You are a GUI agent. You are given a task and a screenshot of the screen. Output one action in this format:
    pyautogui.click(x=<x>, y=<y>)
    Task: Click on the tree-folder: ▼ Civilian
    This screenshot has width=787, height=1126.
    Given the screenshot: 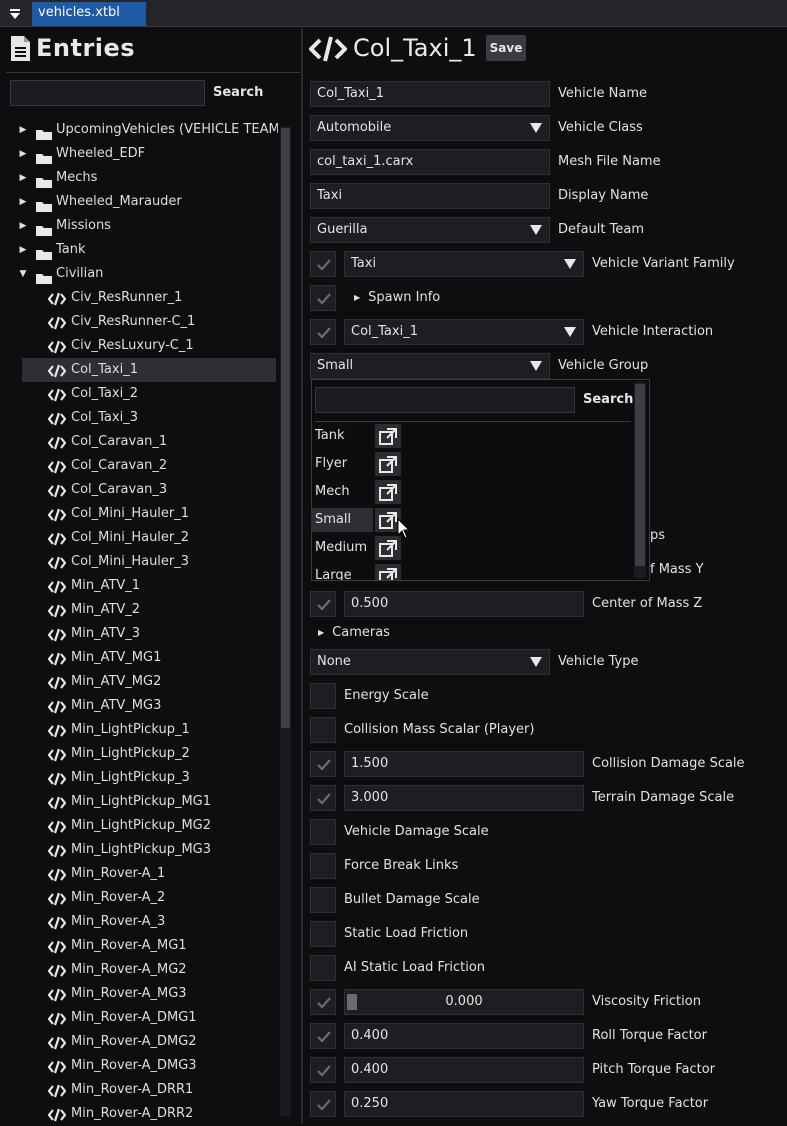 What is the action you would take?
    pyautogui.click(x=147, y=274)
    